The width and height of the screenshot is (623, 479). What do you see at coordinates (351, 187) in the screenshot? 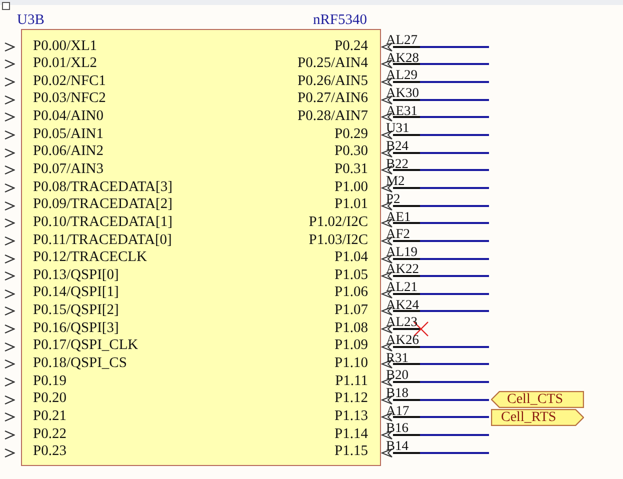
I see `pin-name: P1.00` at bounding box center [351, 187].